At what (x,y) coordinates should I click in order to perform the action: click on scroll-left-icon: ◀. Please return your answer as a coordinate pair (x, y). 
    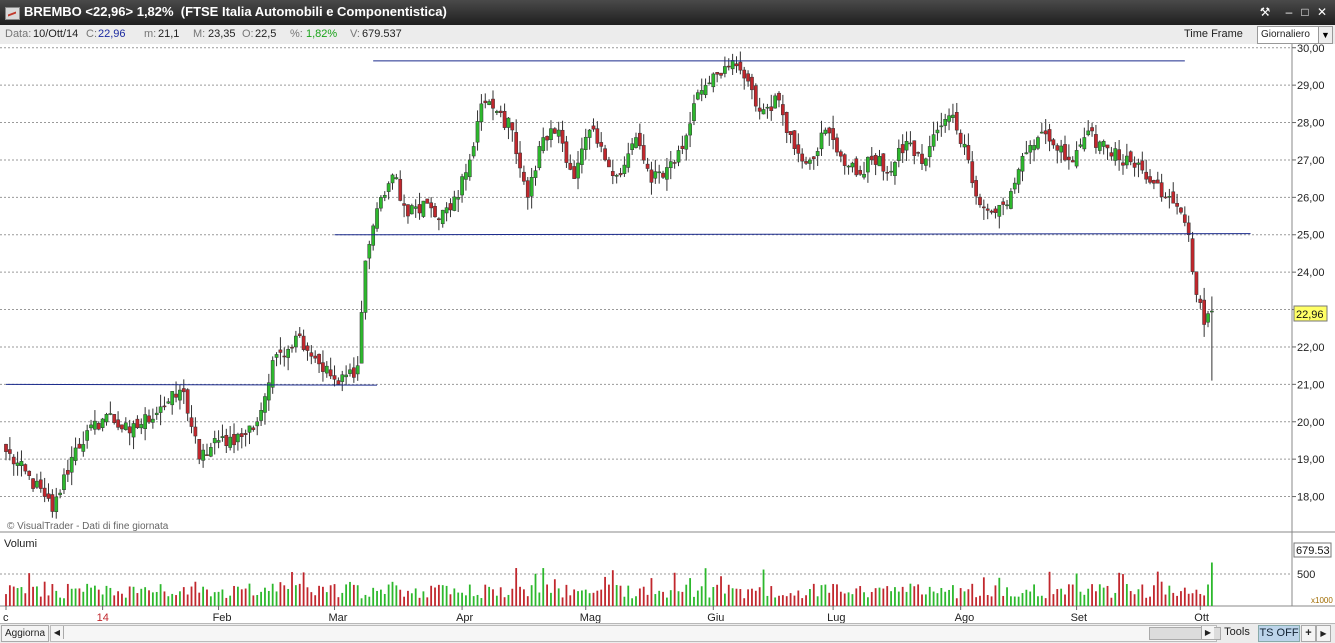
    Looking at the image, I should click on (57, 632).